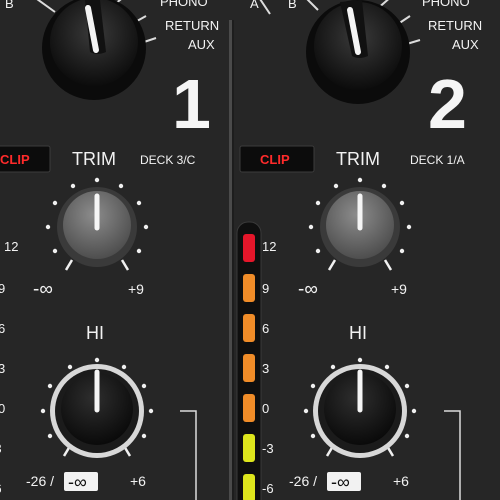 The width and height of the screenshot is (500, 500). Describe the element at coordinates (168, 160) in the screenshot. I see `deck-label: DECK 3/C` at that location.